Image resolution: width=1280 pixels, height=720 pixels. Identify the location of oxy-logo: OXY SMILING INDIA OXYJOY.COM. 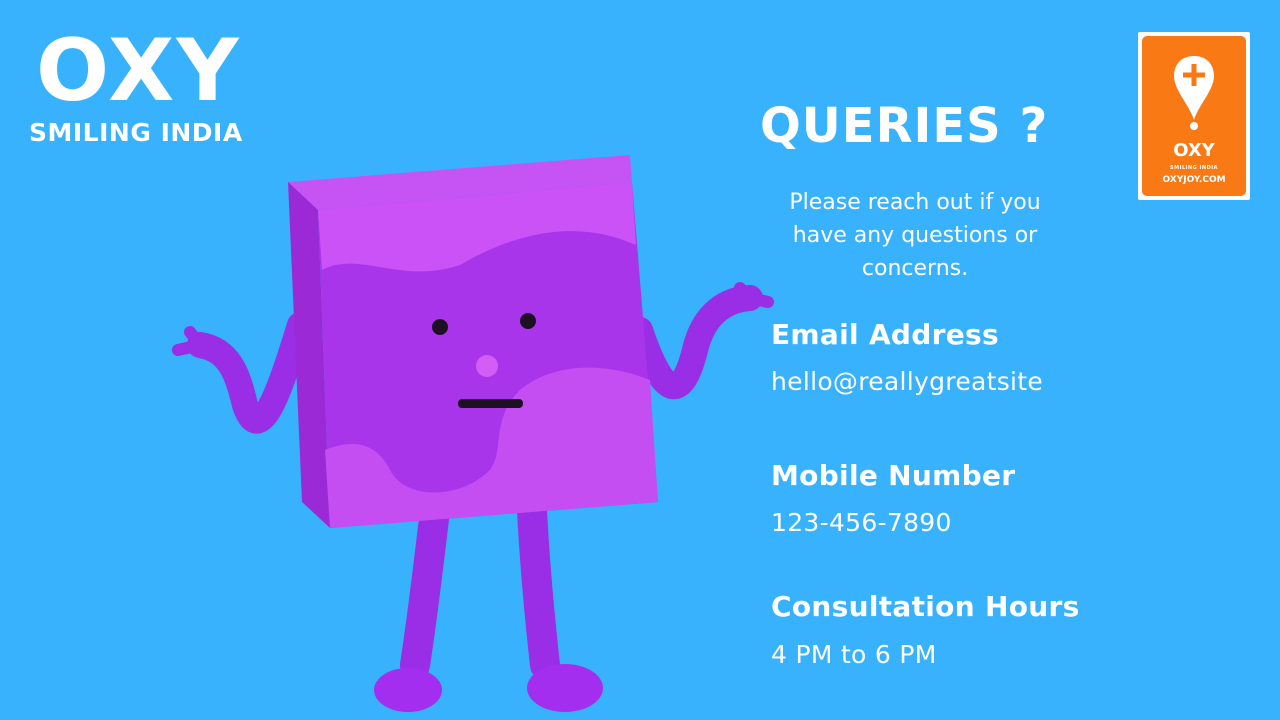
(1194, 116).